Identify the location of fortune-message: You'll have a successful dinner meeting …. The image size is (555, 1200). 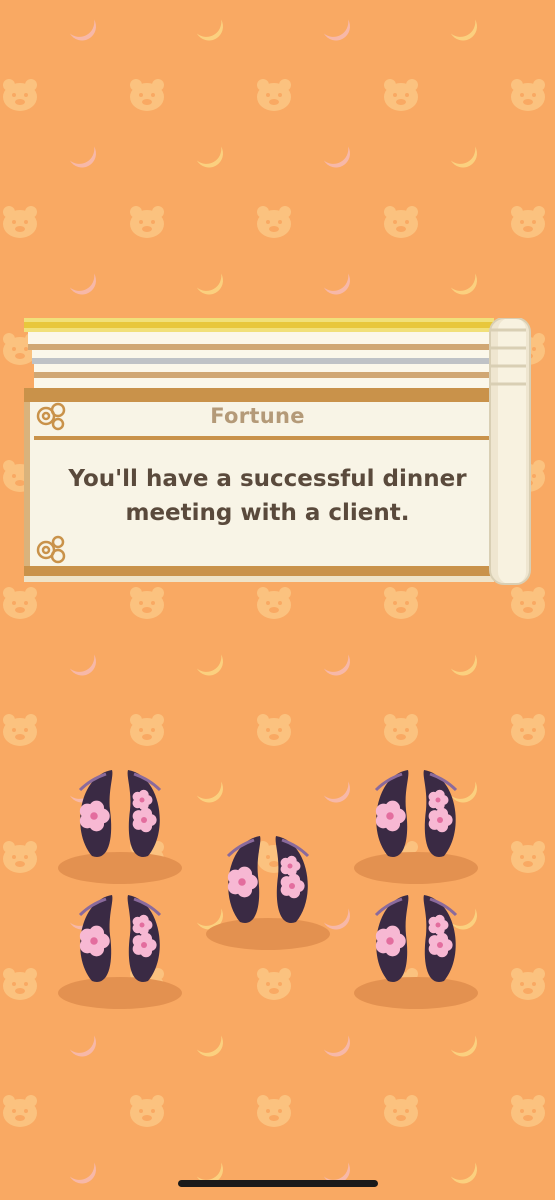
(267, 496).